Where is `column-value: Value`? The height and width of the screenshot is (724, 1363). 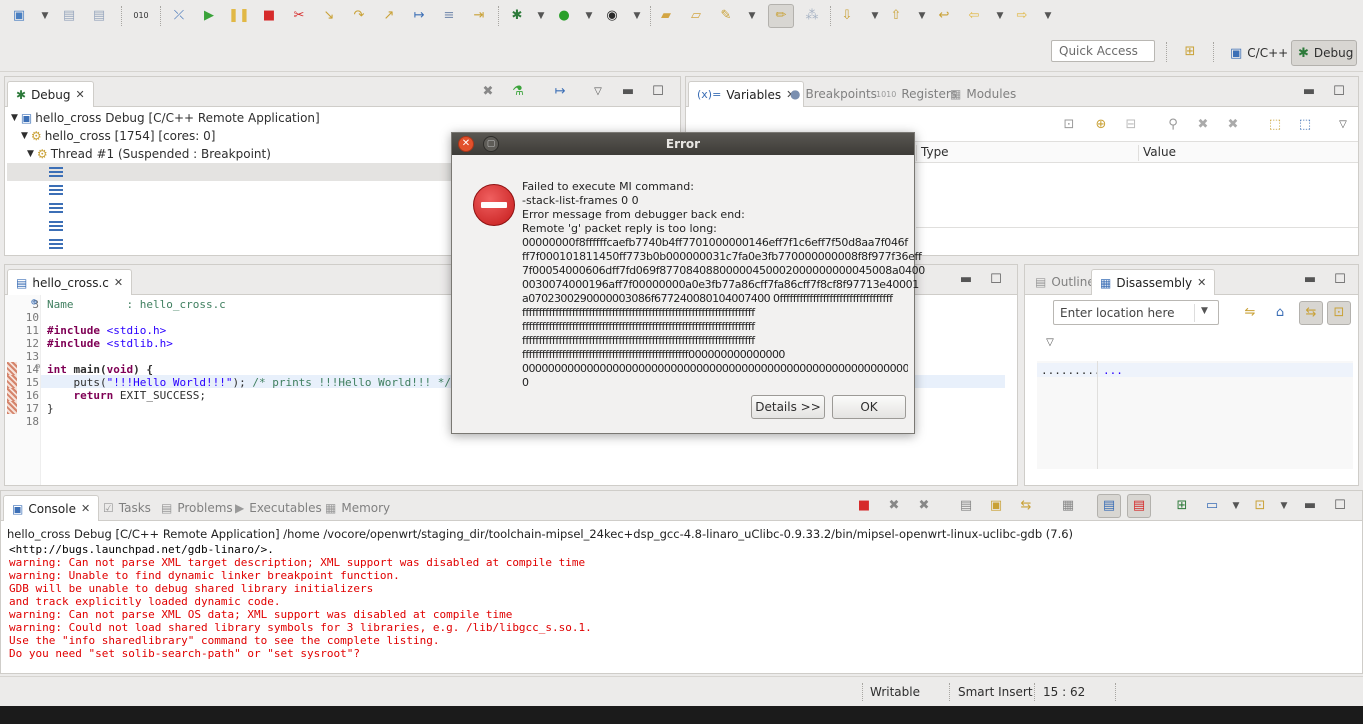 column-value: Value is located at coordinates (1248, 153).